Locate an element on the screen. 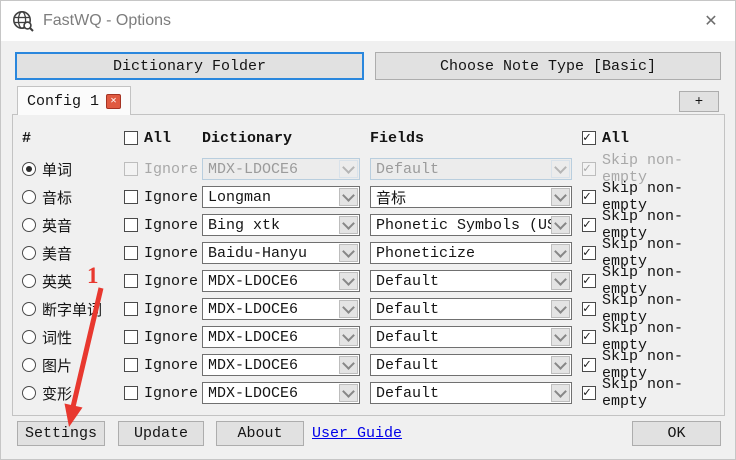 Image resolution: width=736 pixels, height=460 pixels. all-ignore-checkbox is located at coordinates (131, 138).